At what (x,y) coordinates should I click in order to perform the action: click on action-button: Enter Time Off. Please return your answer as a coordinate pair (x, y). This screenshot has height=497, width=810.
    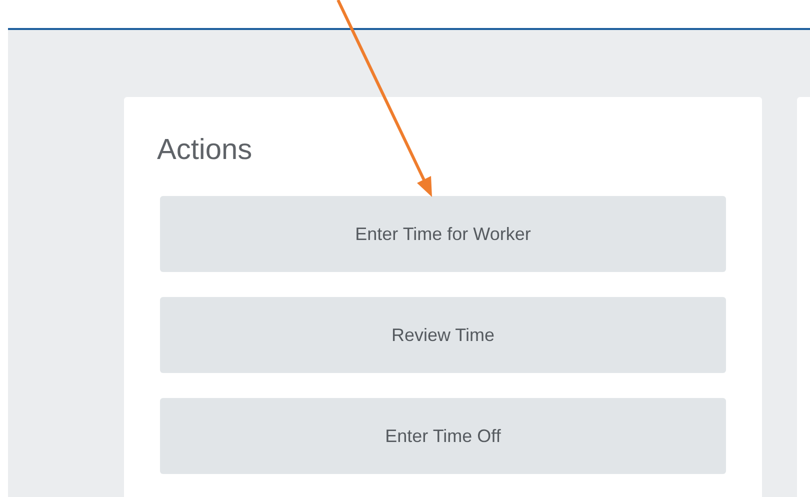
    Looking at the image, I should click on (443, 436).